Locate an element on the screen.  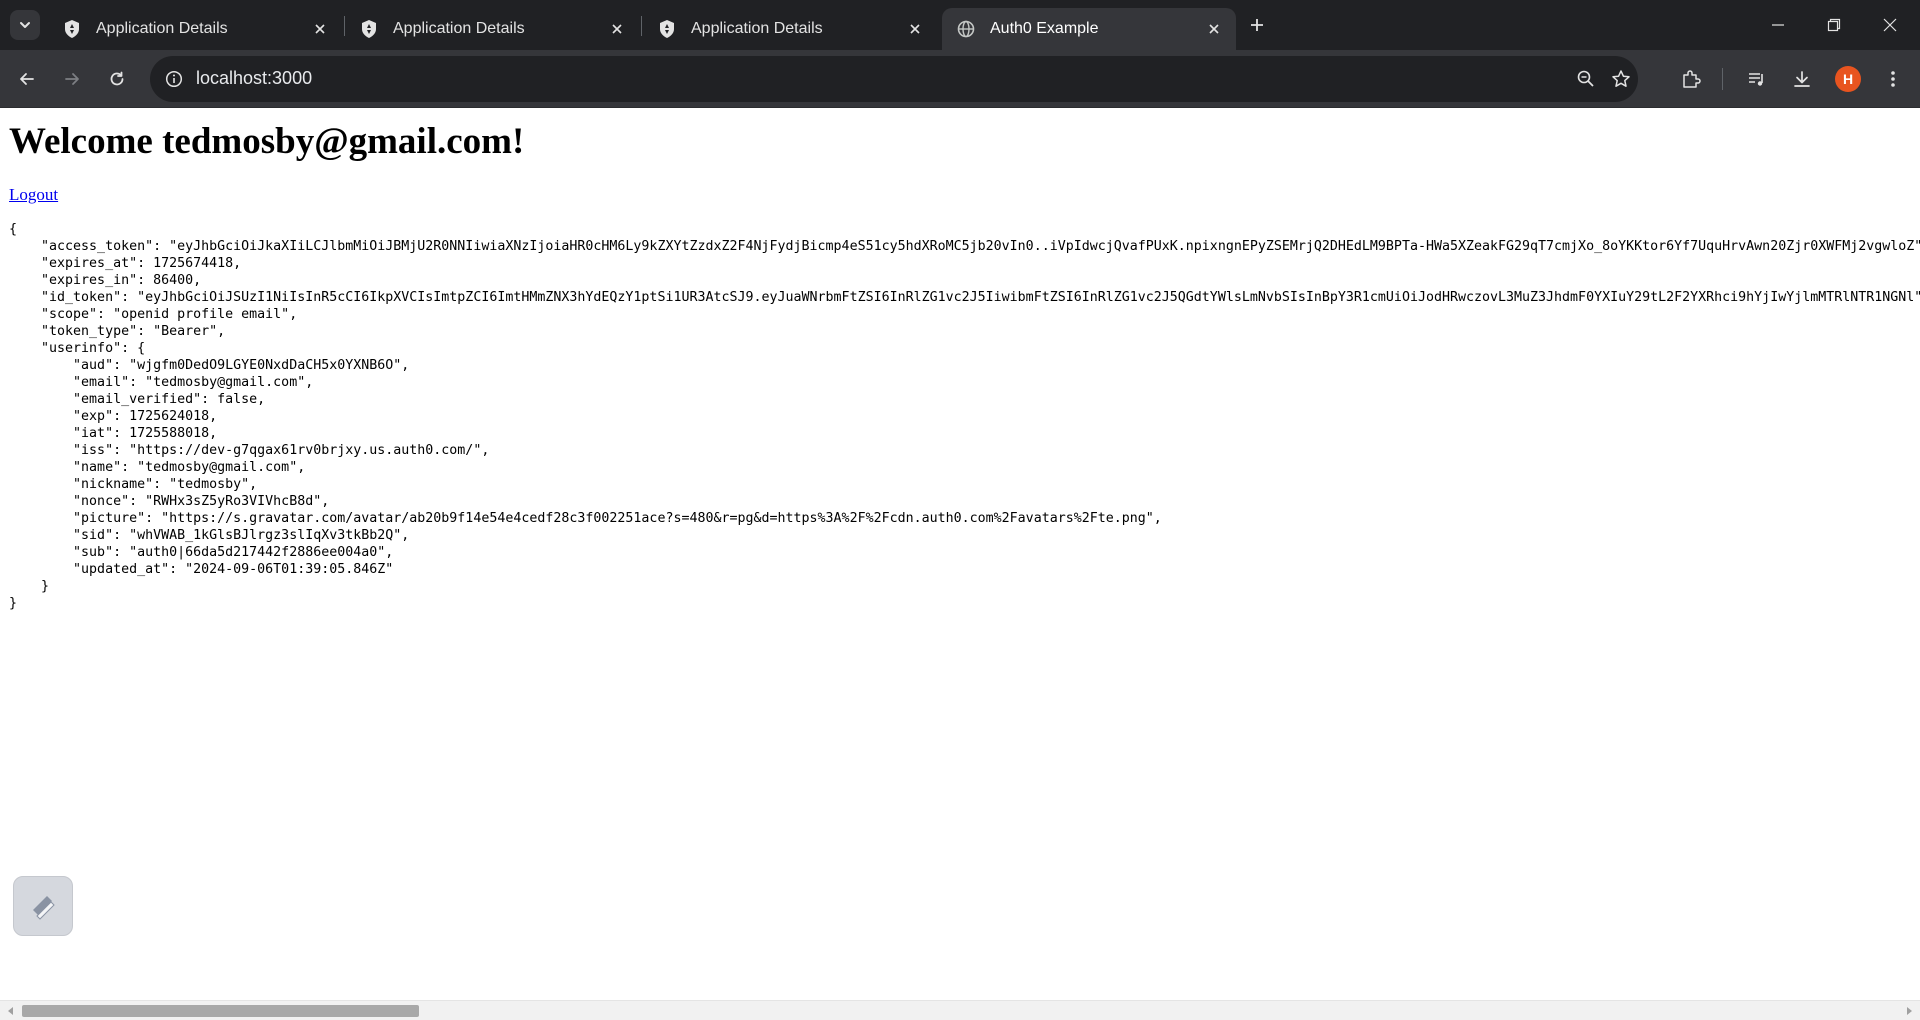
restore-icon is located at coordinates (1834, 25).